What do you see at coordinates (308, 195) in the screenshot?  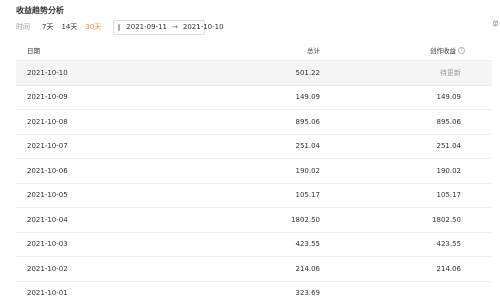 I see `cell-total: 105.17` at bounding box center [308, 195].